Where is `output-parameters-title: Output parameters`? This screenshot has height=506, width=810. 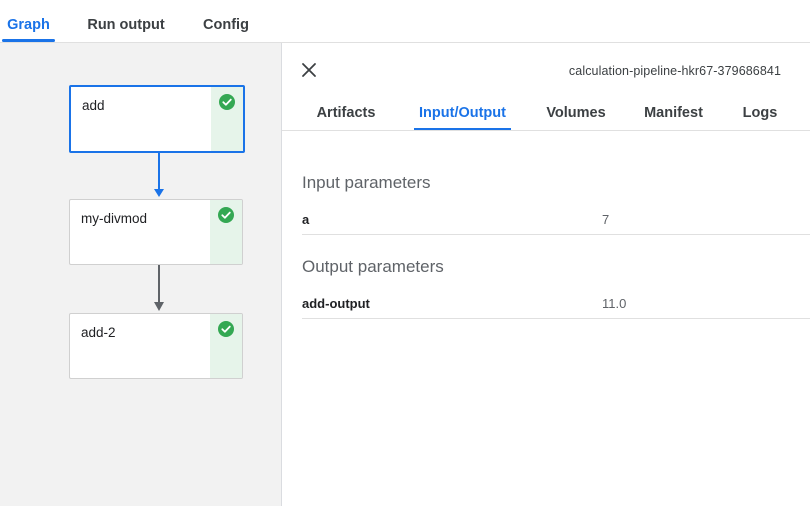
output-parameters-title: Output parameters is located at coordinates (373, 266).